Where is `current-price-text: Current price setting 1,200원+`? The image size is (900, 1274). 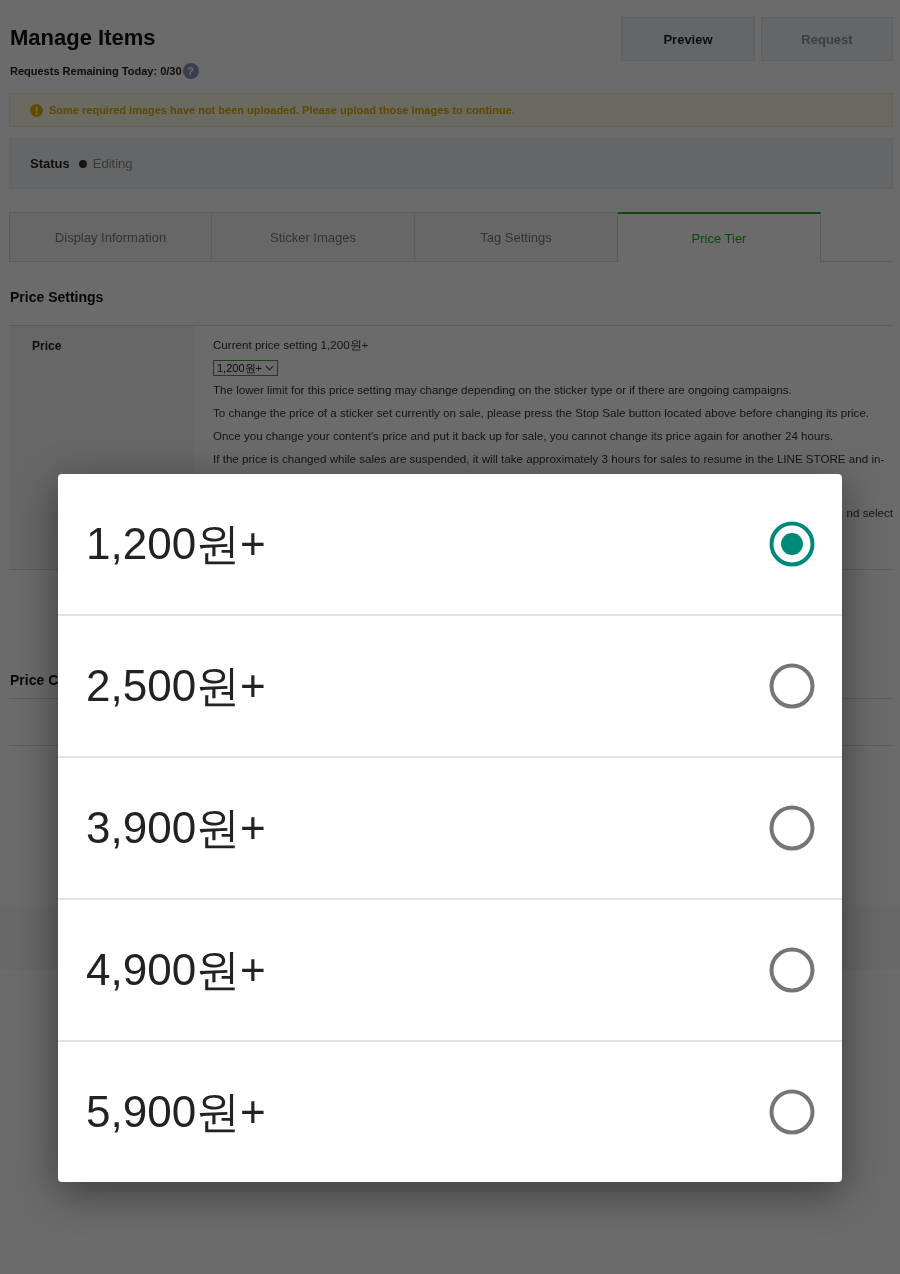
current-price-text: Current price setting 1,200원+ is located at coordinates (291, 345).